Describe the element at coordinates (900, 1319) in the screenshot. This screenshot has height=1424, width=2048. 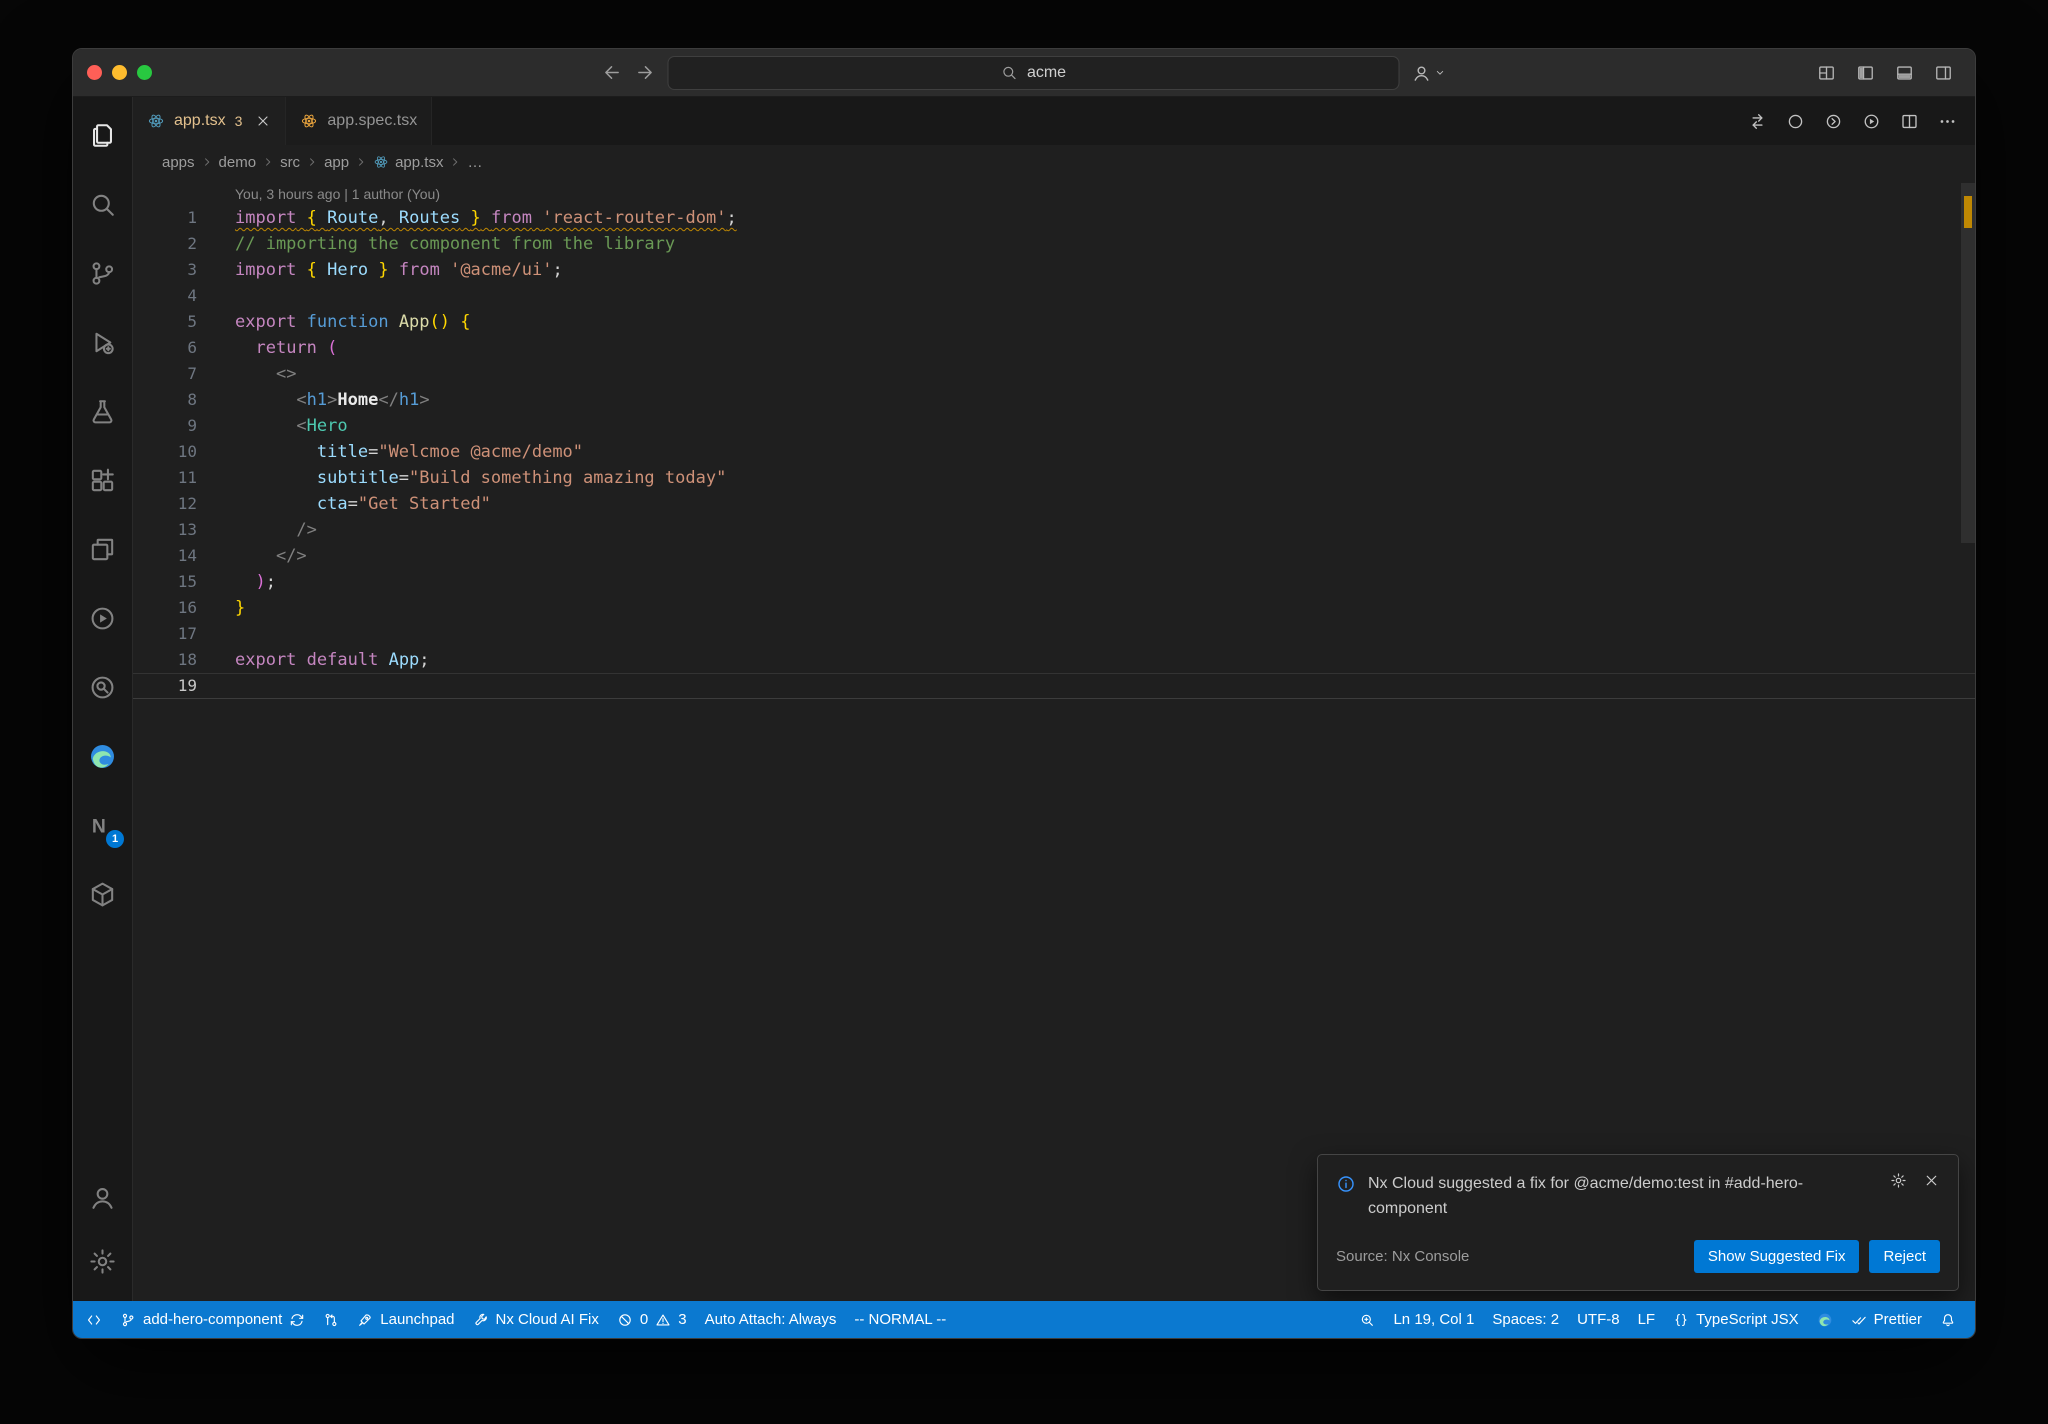
I see `status-vim-mode: -- NORMAL --` at that location.